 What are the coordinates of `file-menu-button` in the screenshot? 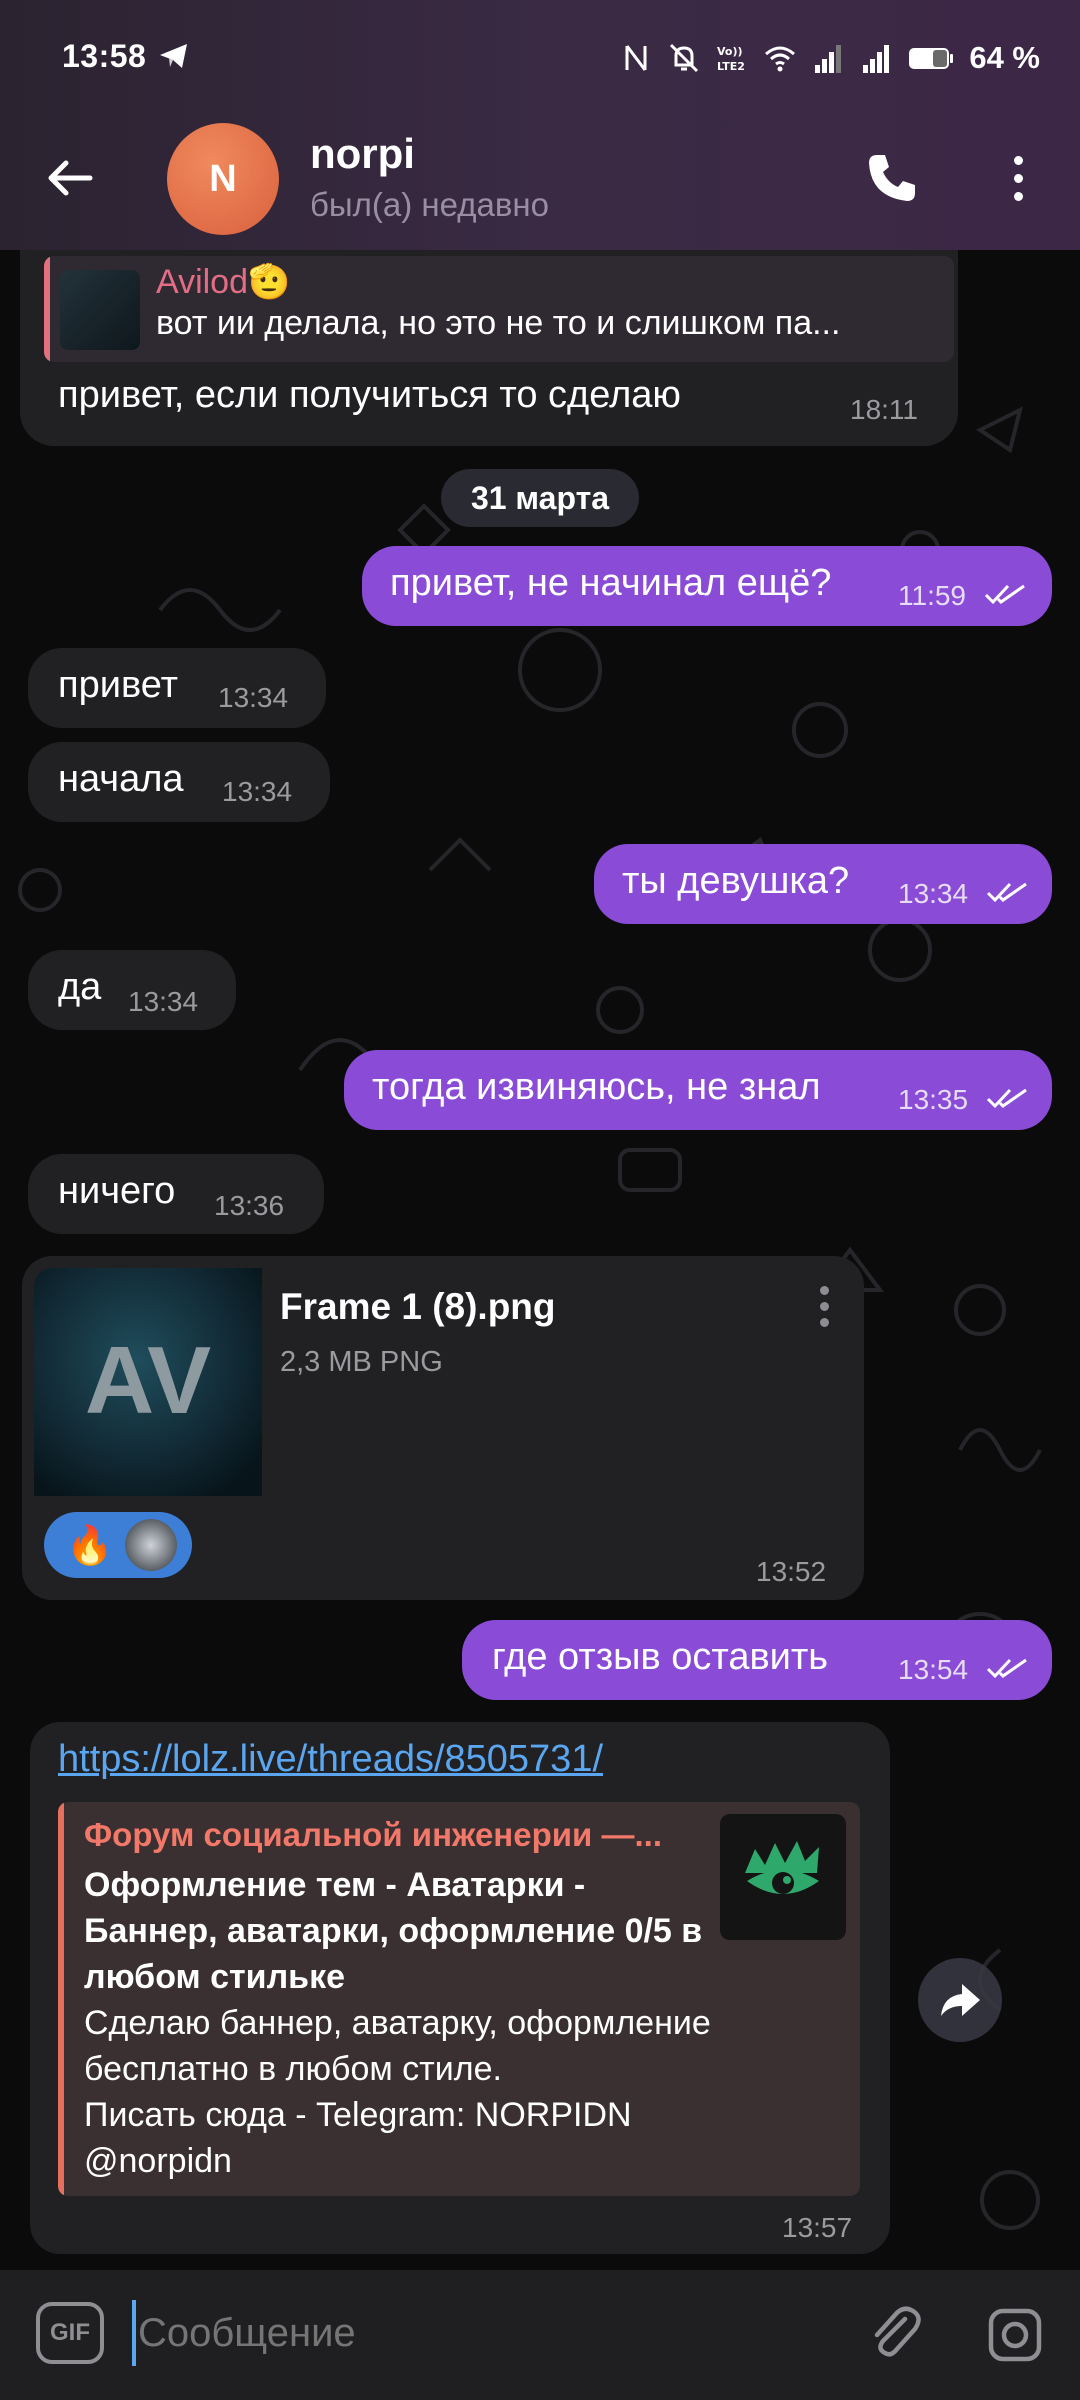 It's located at (824, 1311).